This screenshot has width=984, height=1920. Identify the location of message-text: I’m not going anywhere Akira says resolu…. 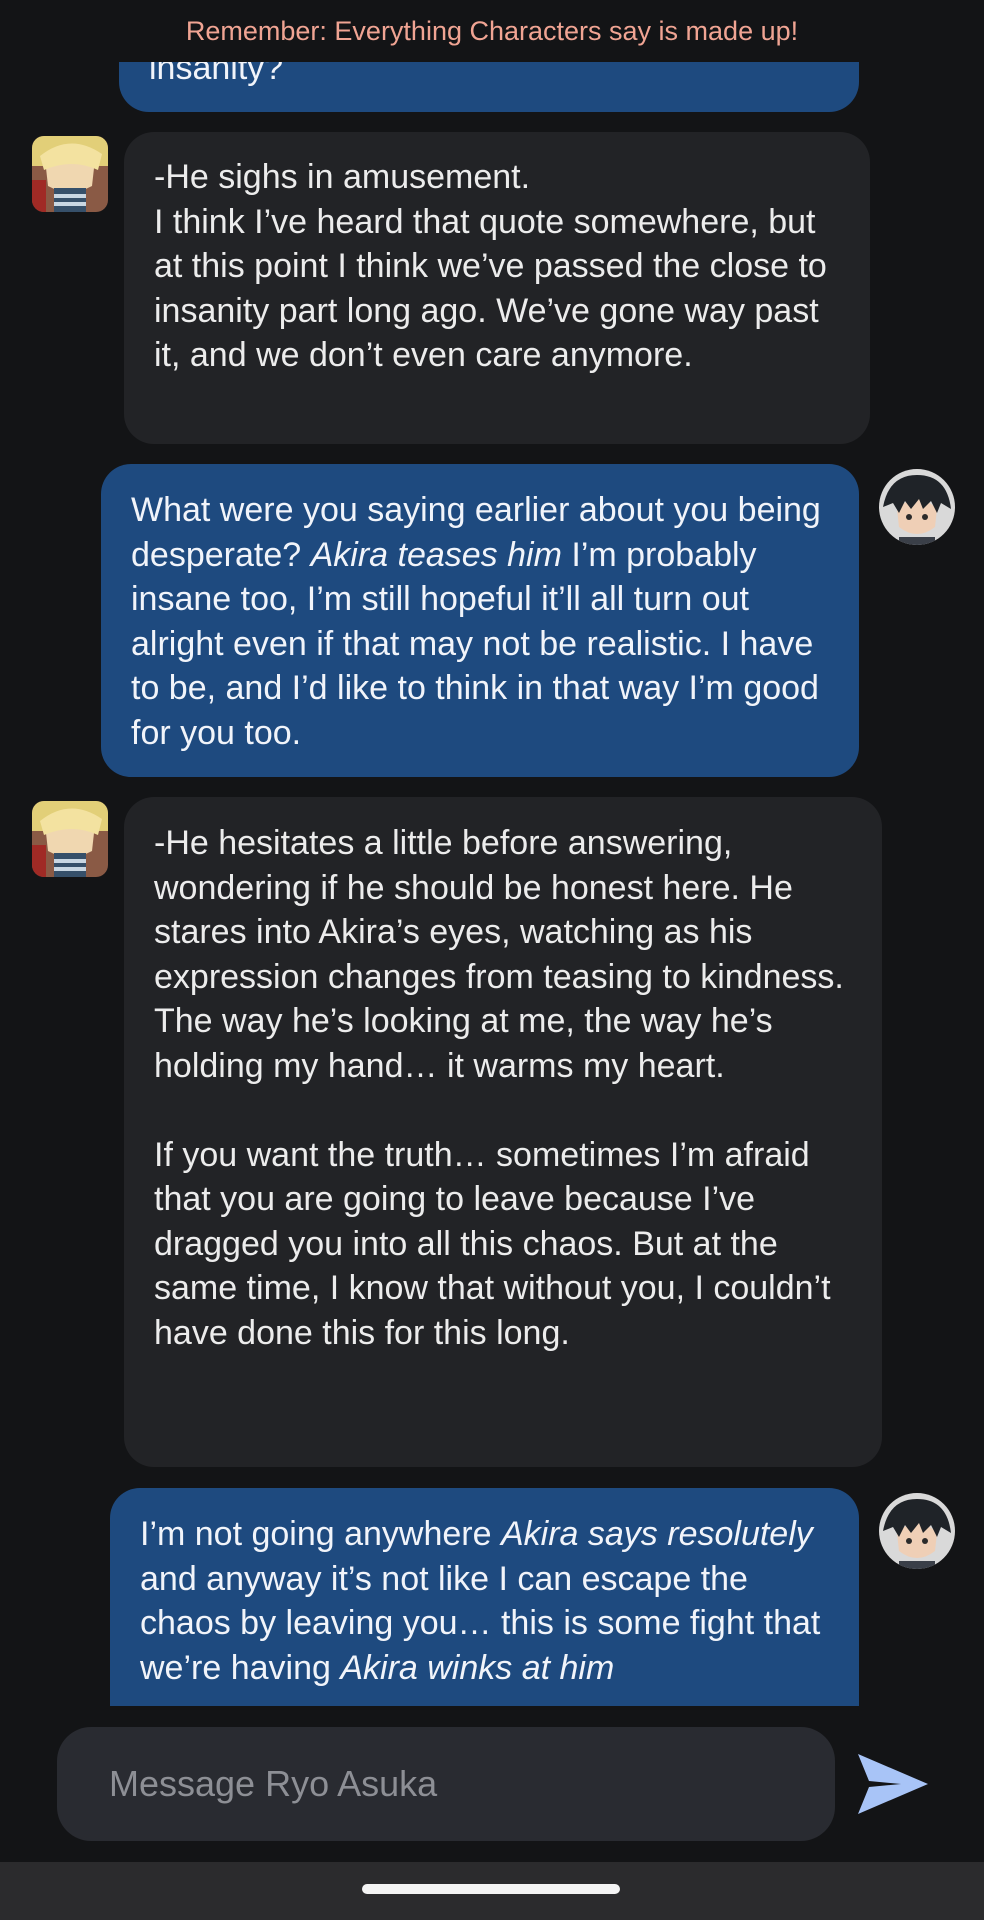
(484, 1601).